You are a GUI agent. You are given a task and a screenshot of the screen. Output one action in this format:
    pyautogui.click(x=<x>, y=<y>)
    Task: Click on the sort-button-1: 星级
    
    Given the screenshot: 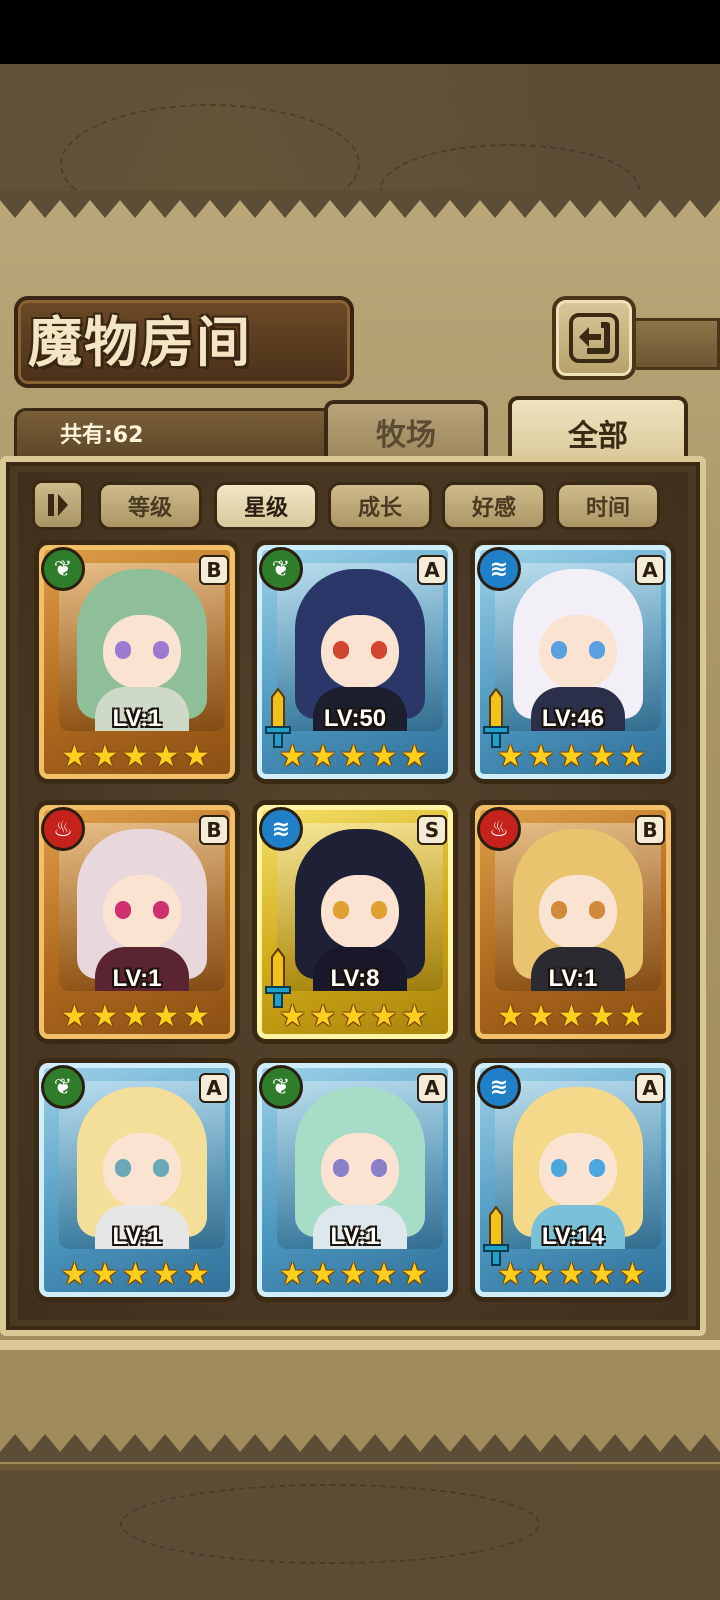 What is the action you would take?
    pyautogui.click(x=266, y=506)
    